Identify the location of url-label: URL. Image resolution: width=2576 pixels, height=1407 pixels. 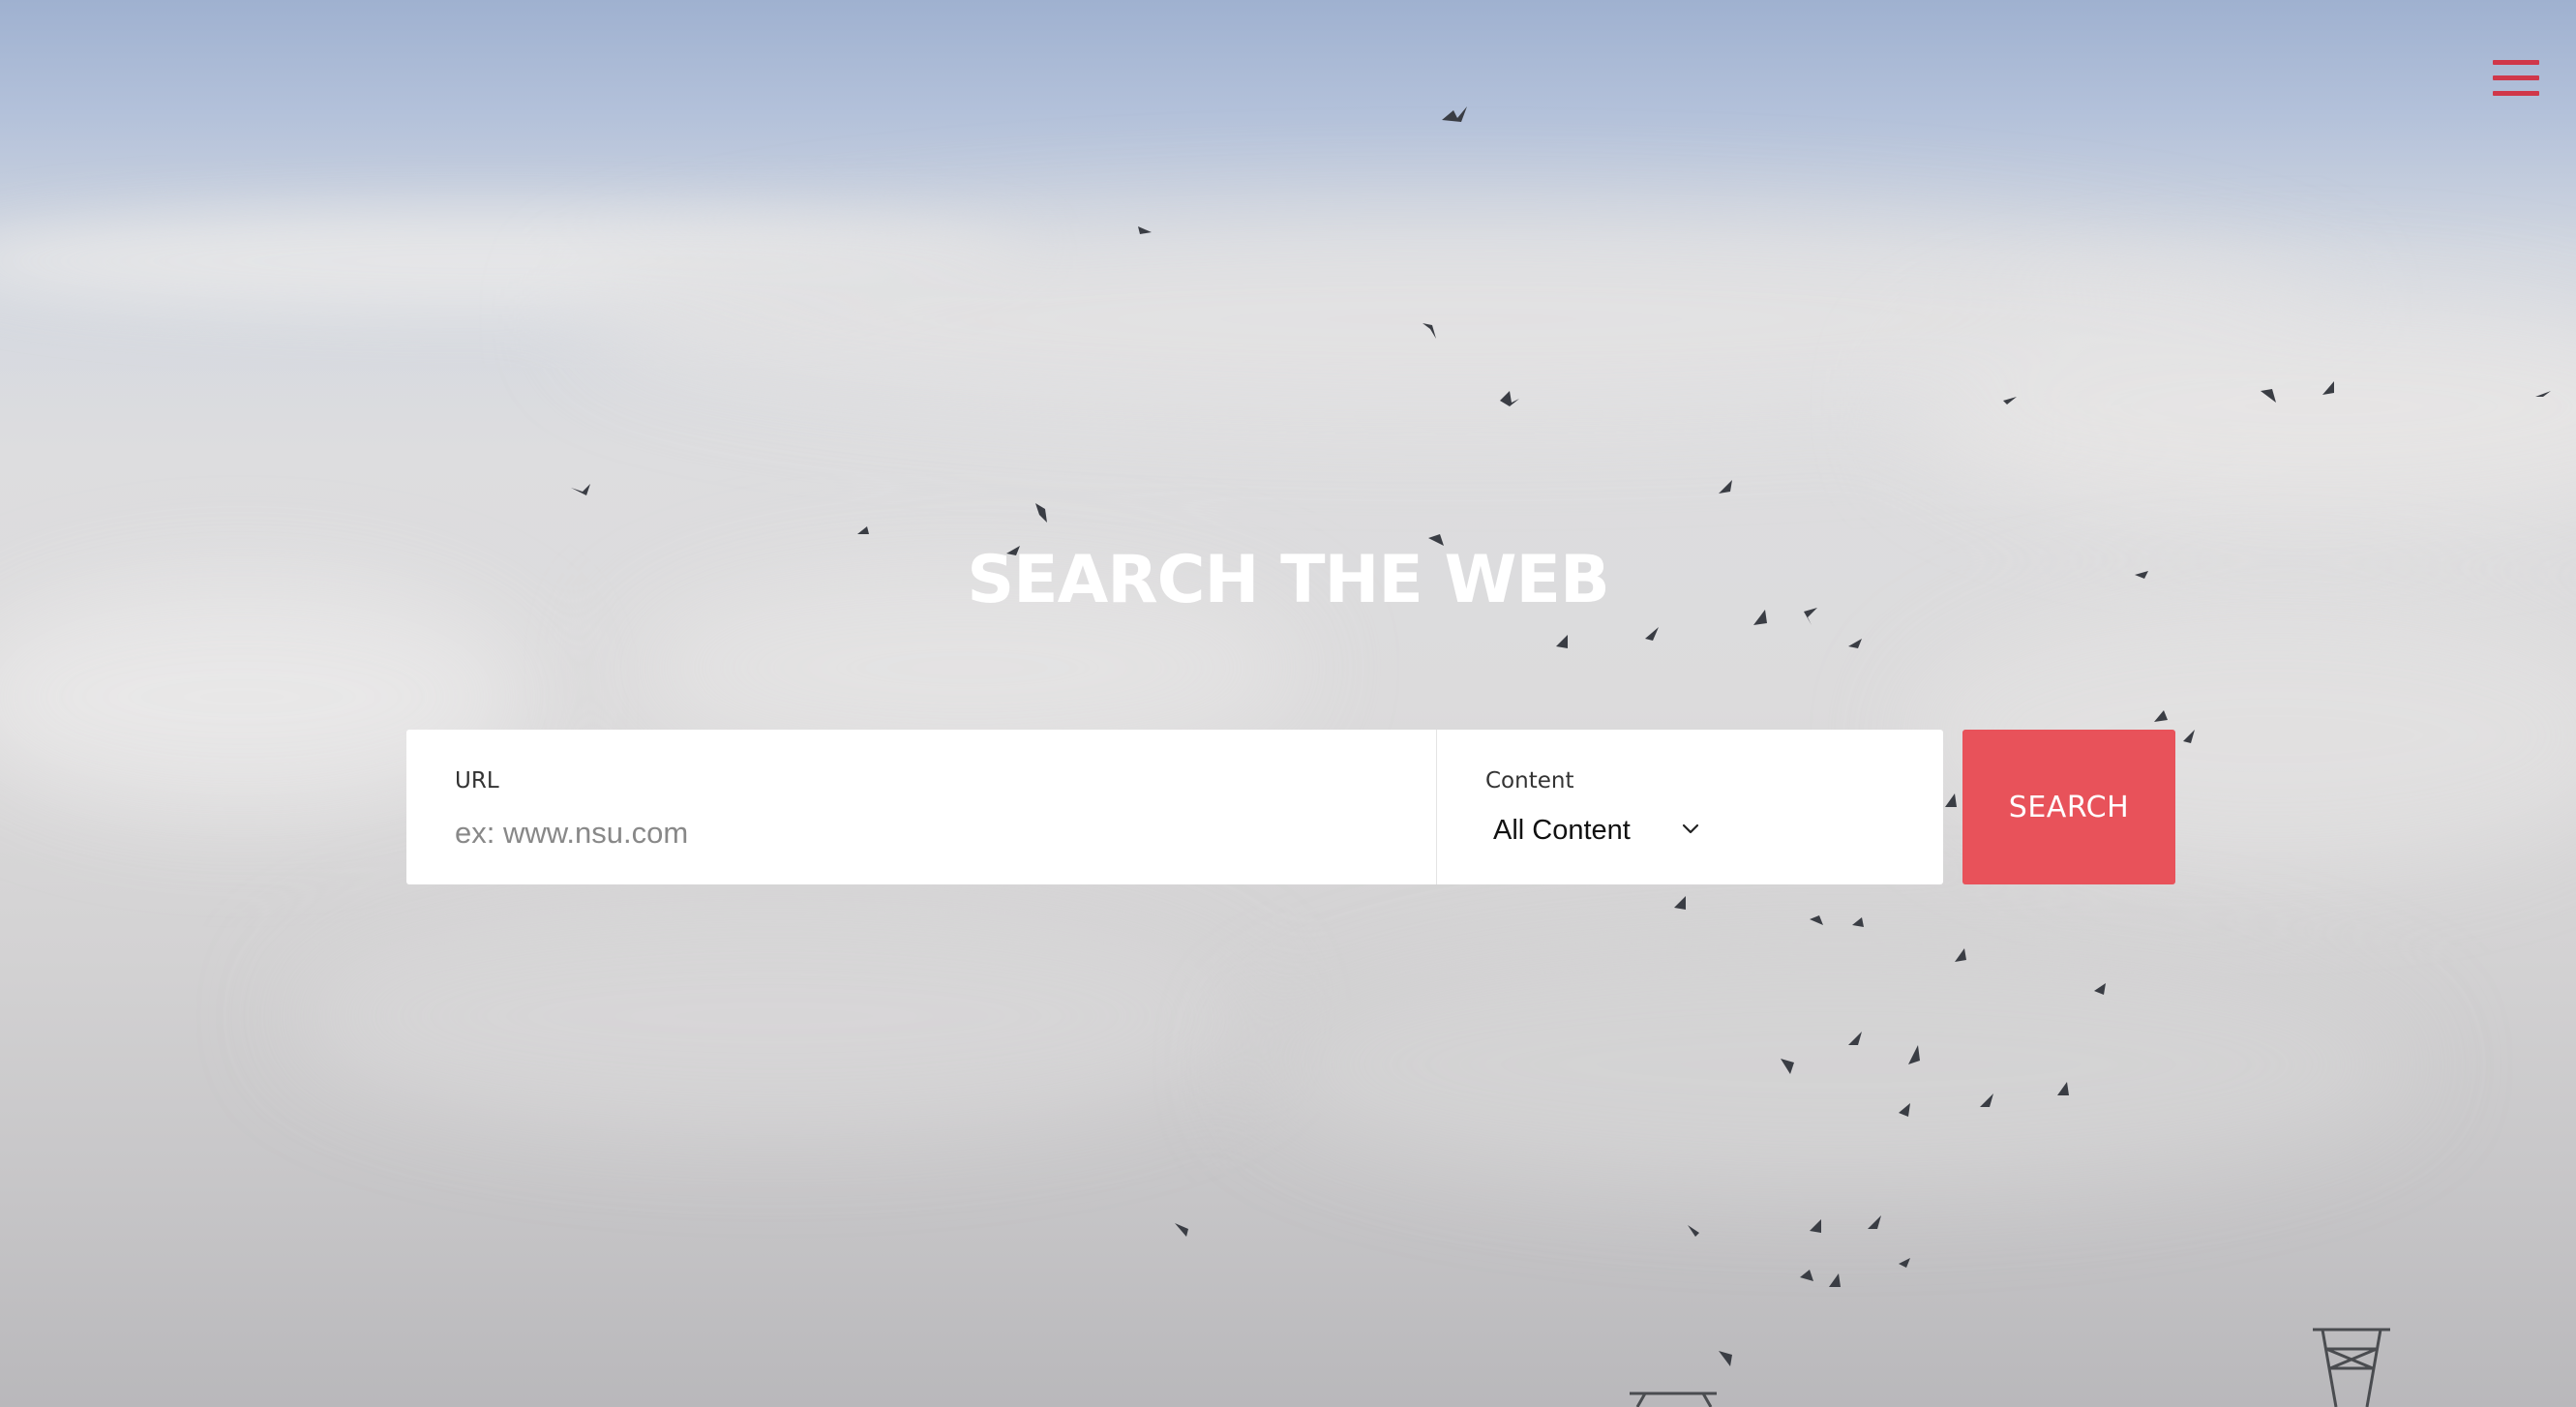
(477, 780).